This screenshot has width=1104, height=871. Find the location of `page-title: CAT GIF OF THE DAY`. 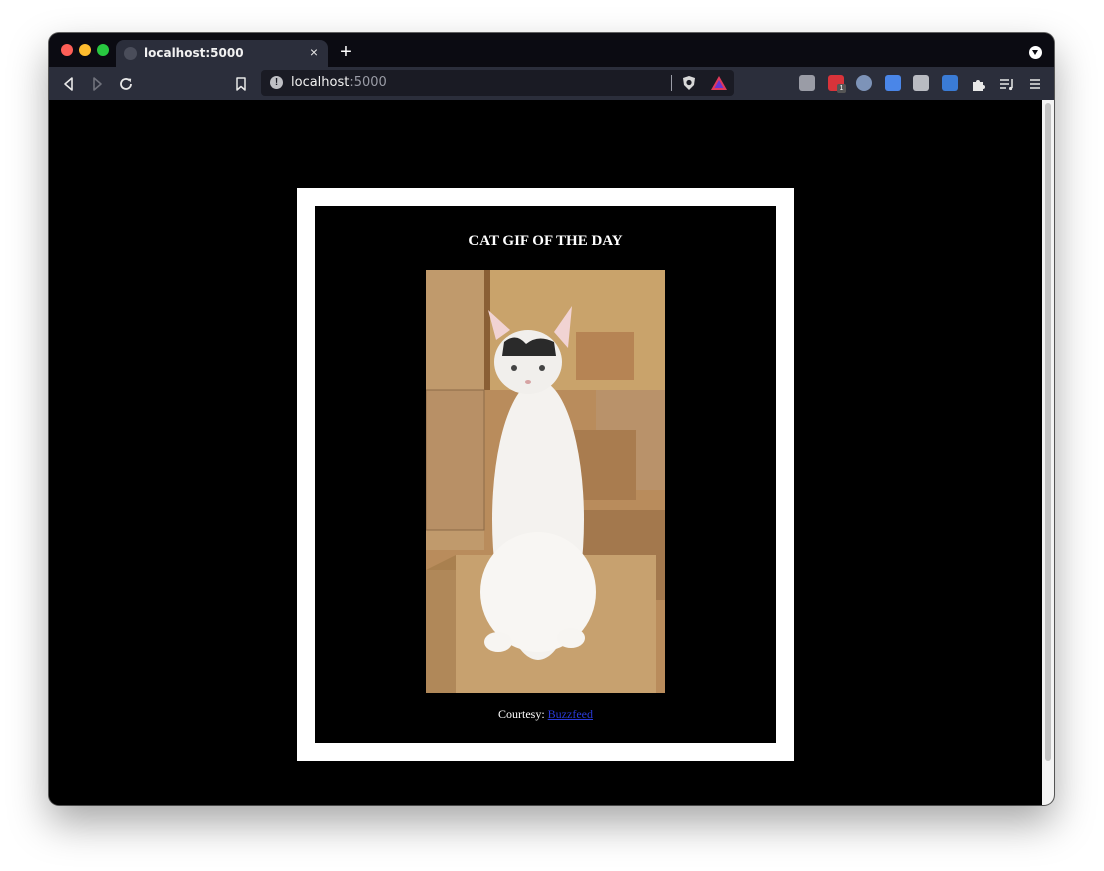

page-title: CAT GIF OF THE DAY is located at coordinates (545, 241).